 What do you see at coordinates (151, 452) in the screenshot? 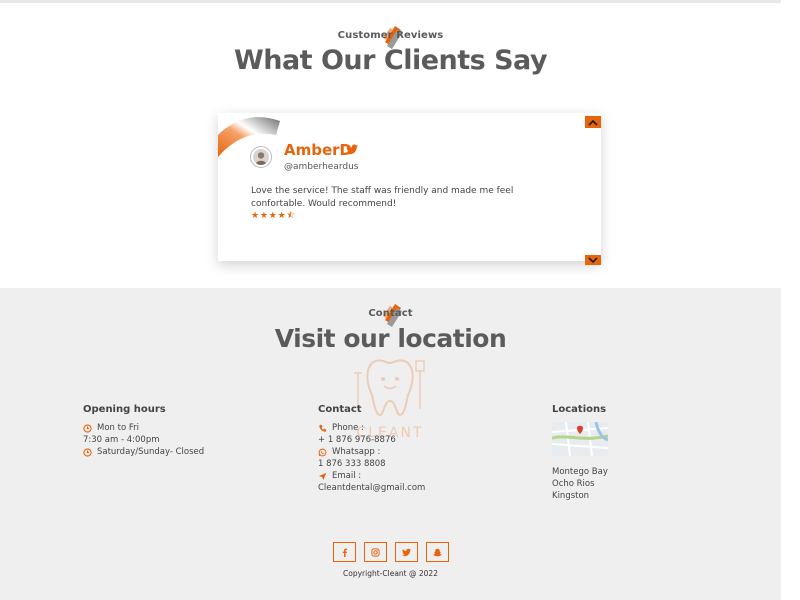
I see `hours-weekend-text: Saturday/Sunday- Closed` at bounding box center [151, 452].